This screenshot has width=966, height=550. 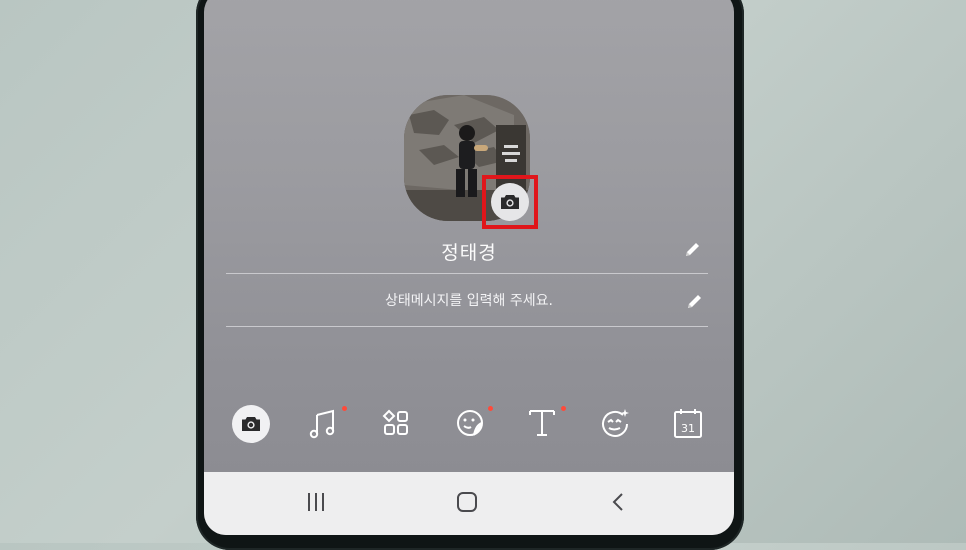 I want to click on music-badge, so click(x=344, y=408).